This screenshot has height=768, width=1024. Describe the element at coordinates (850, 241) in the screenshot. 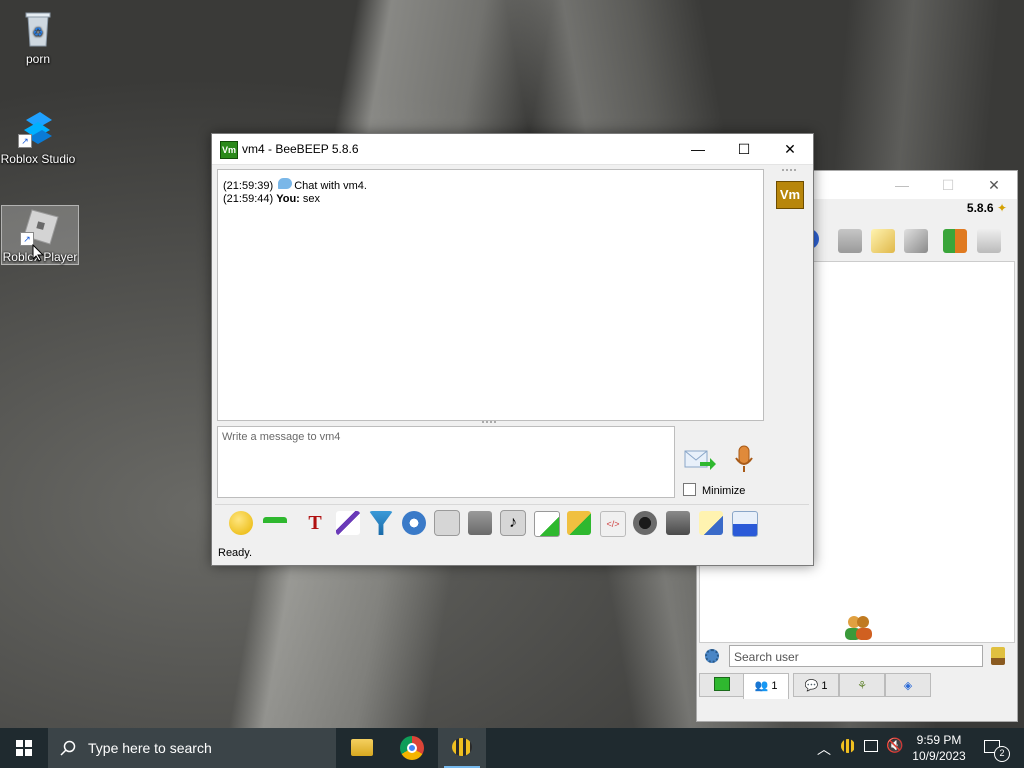

I see `envelope-icon` at that location.